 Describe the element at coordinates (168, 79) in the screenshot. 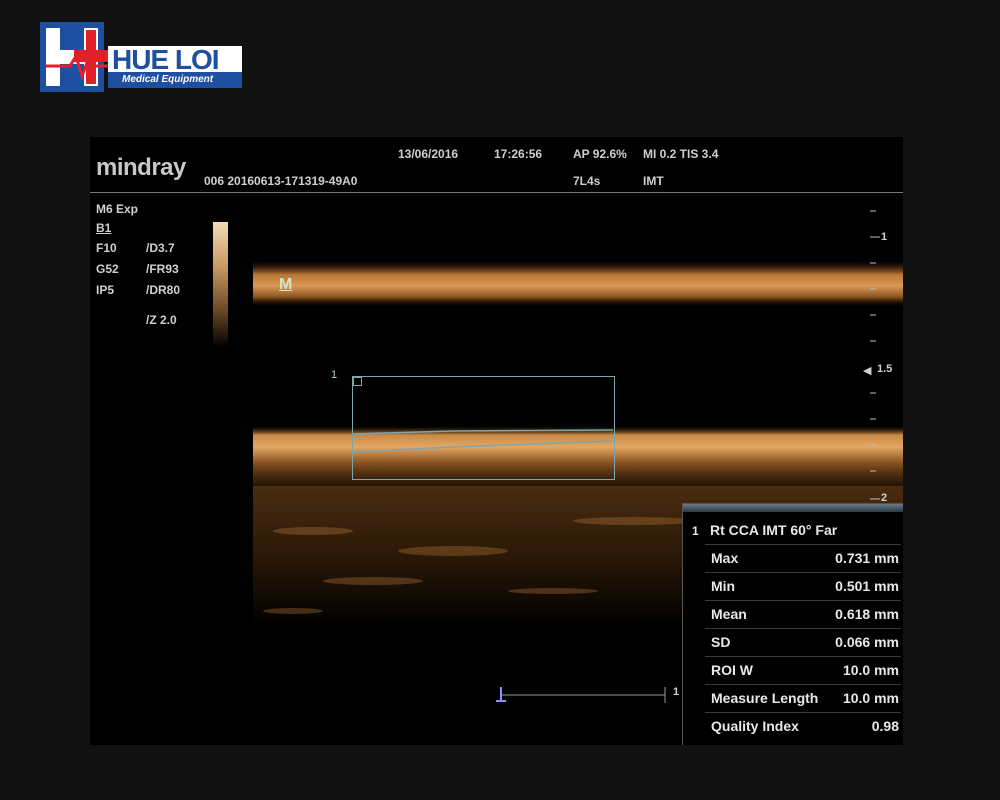

I see `logo-tagline: Medical Equipment` at that location.